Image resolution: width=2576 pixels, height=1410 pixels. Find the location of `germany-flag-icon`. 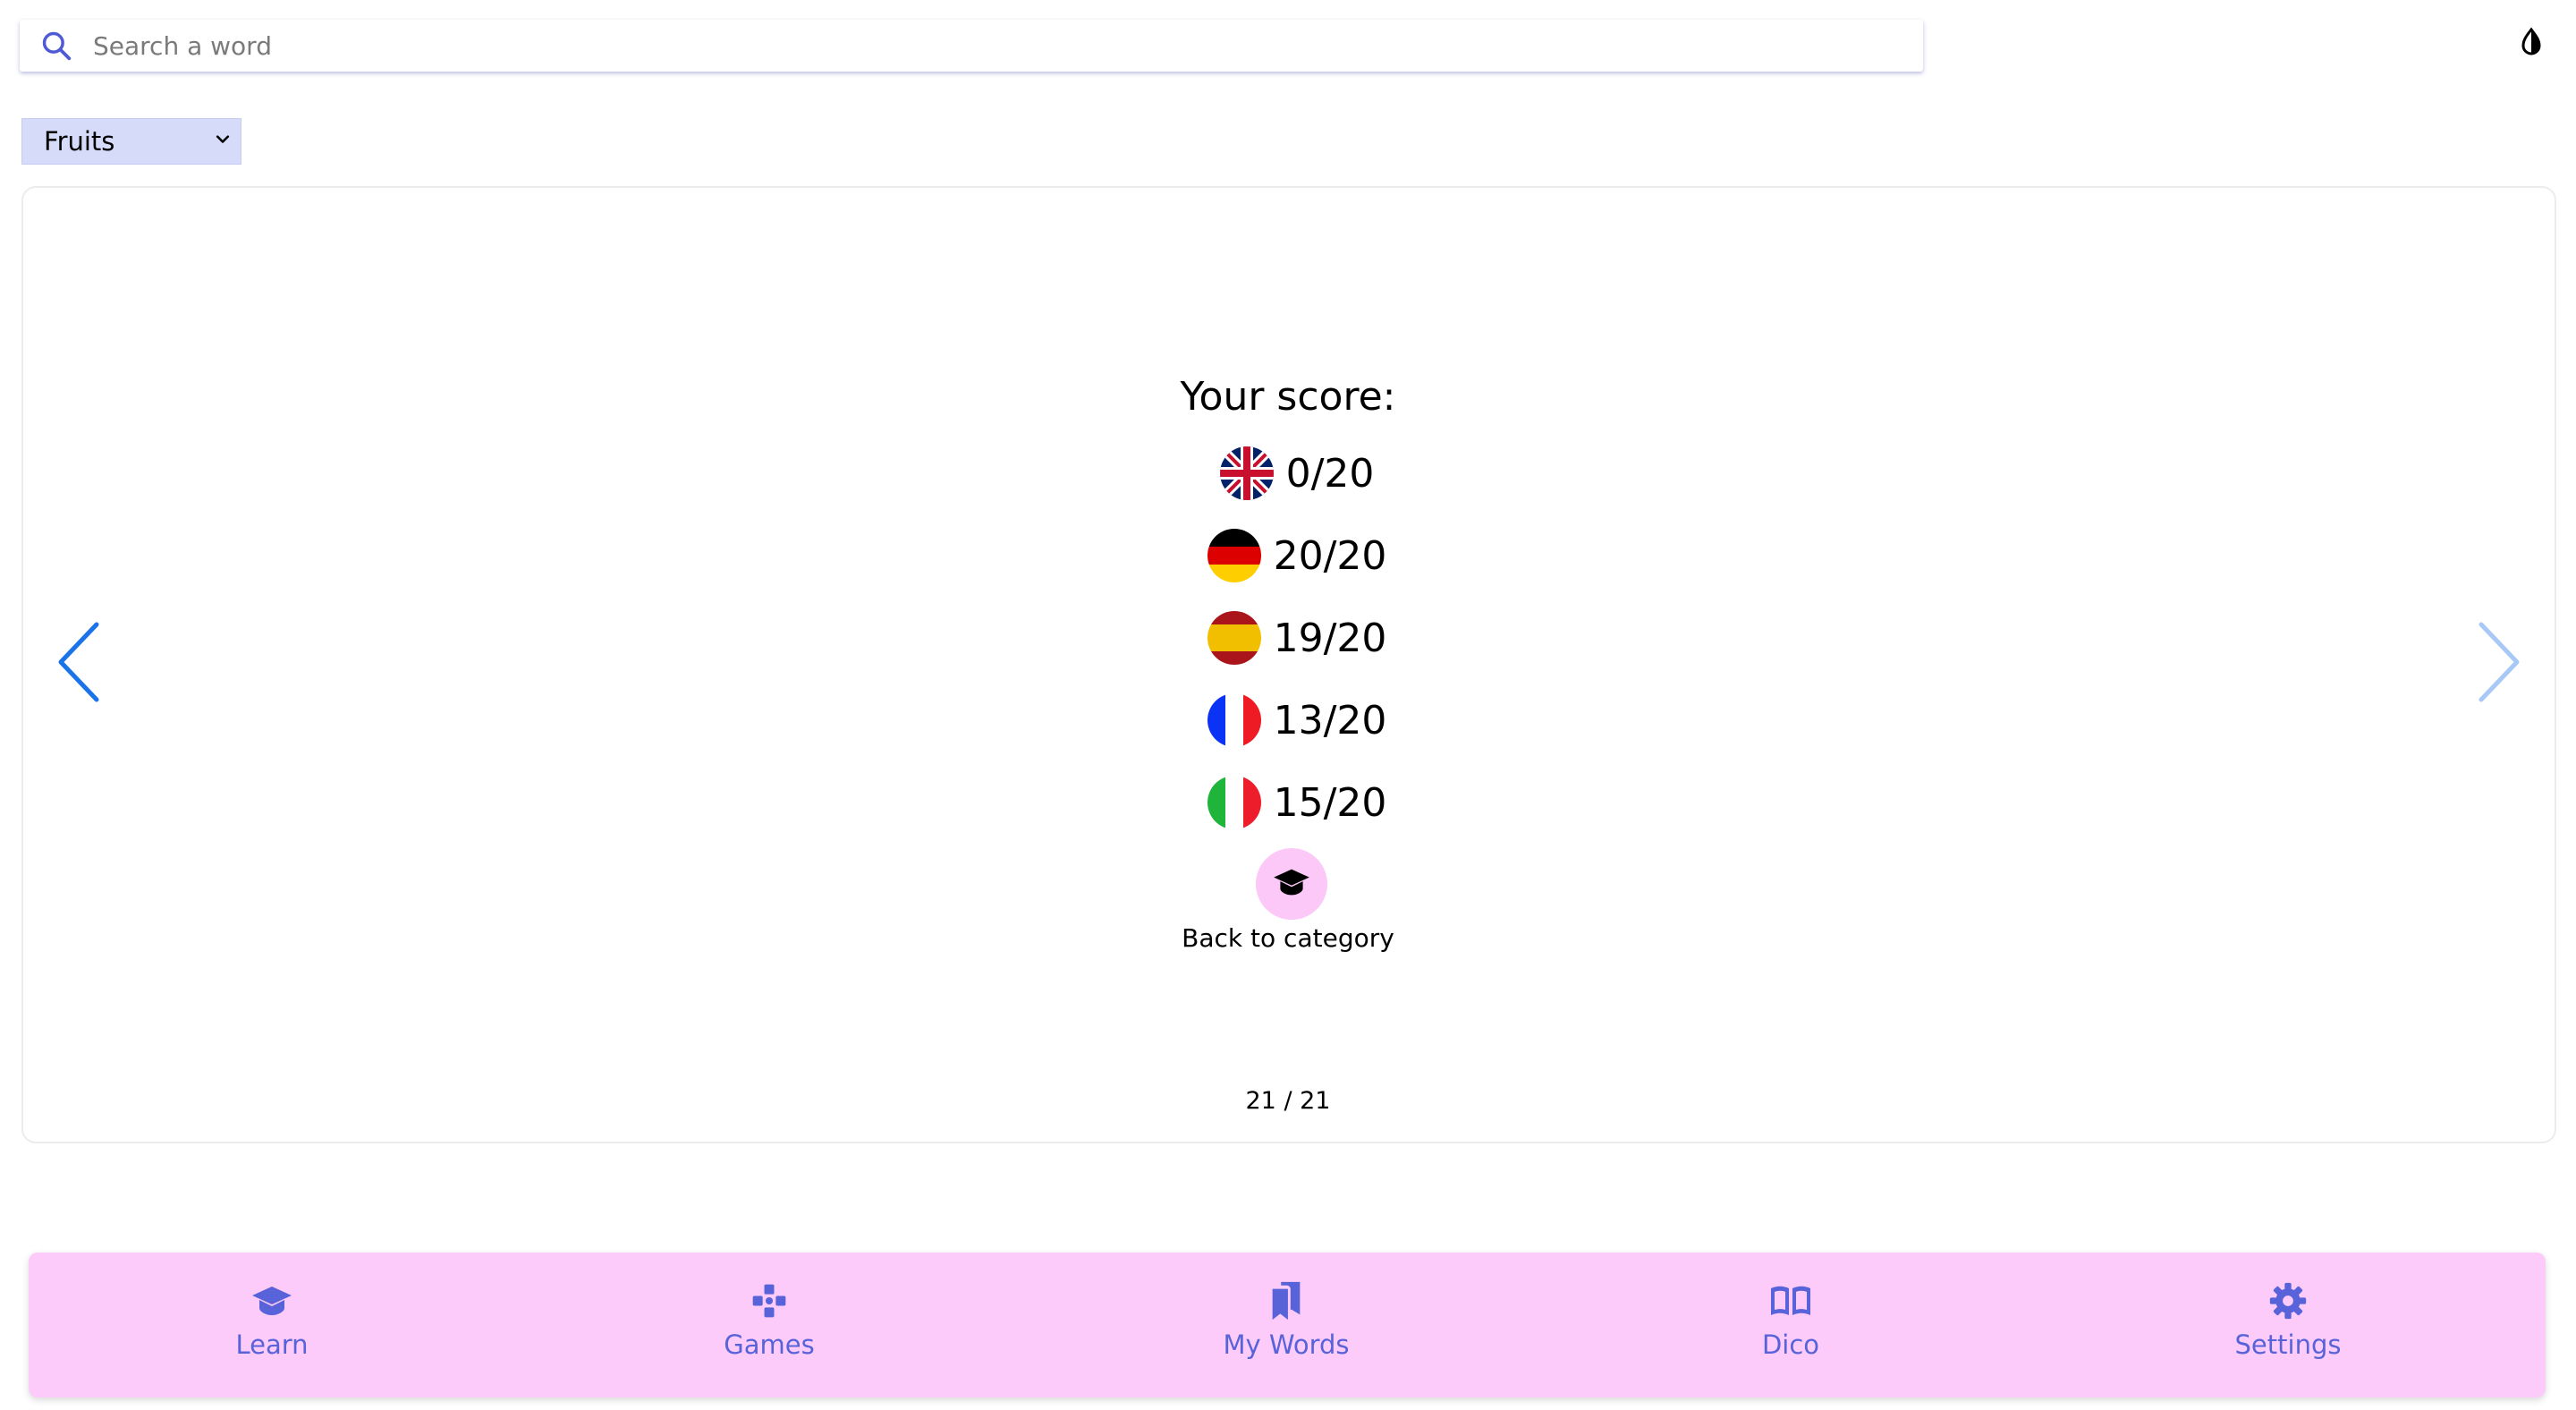

germany-flag-icon is located at coordinates (1234, 556).